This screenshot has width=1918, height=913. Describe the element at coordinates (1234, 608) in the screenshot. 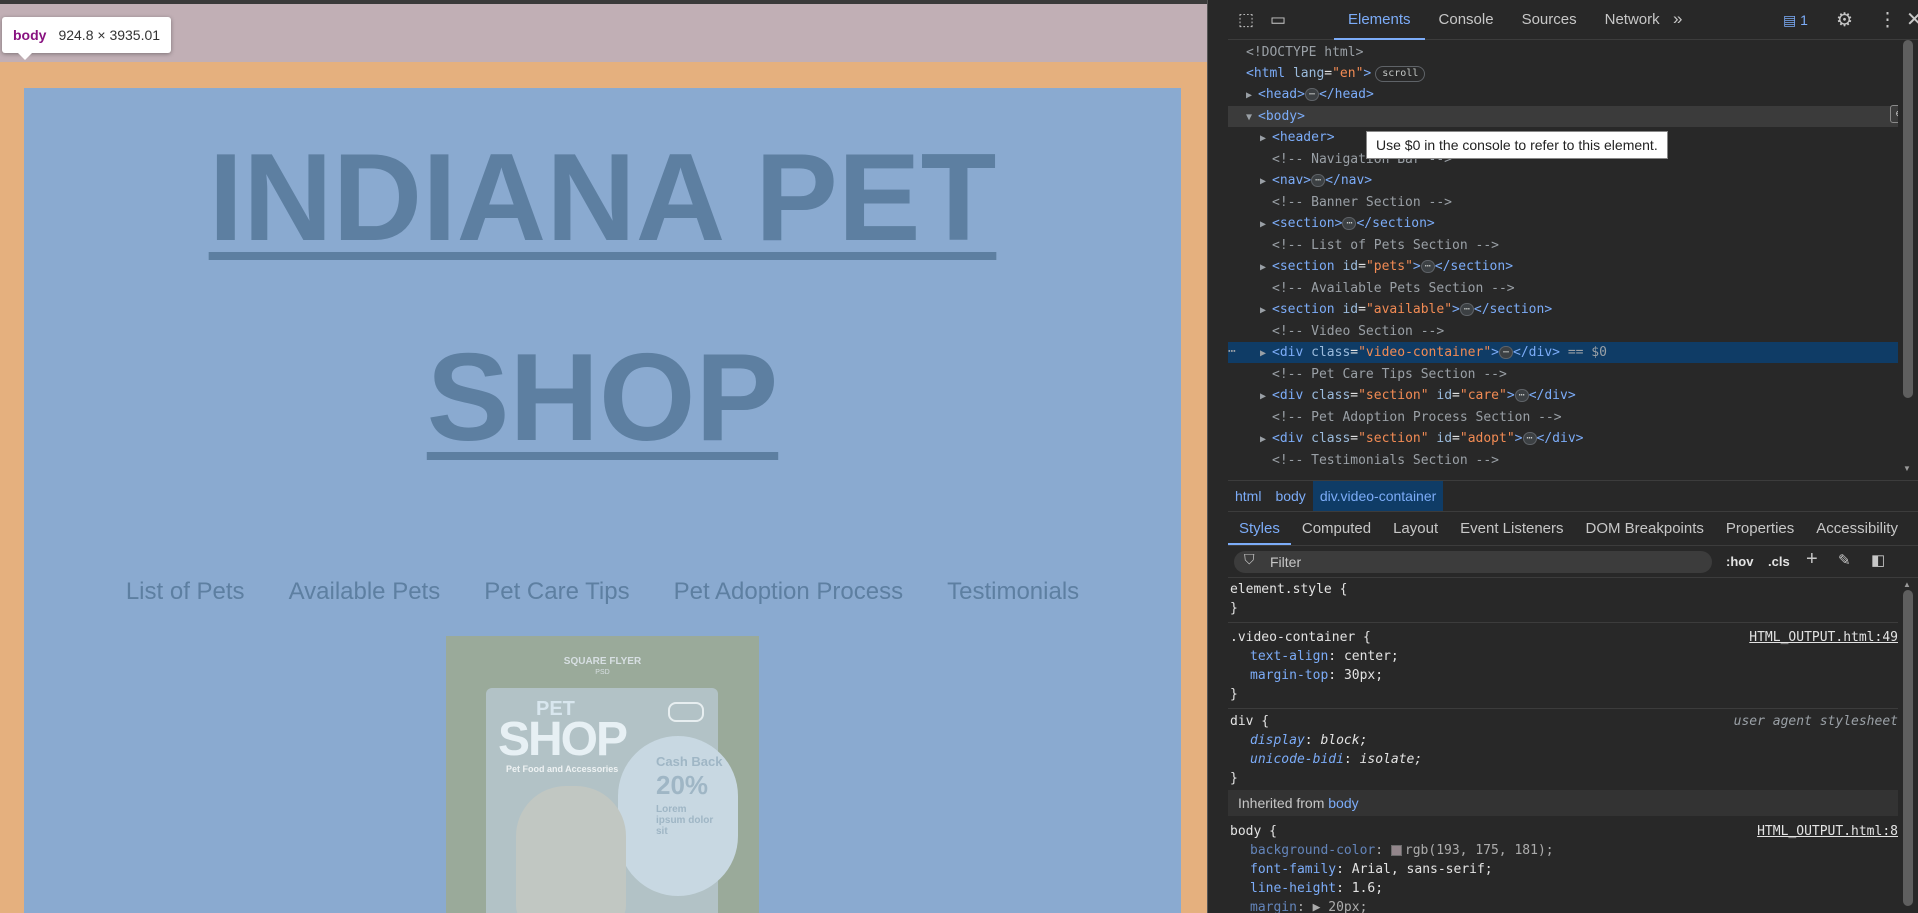

I see `rule-brace: }` at that location.